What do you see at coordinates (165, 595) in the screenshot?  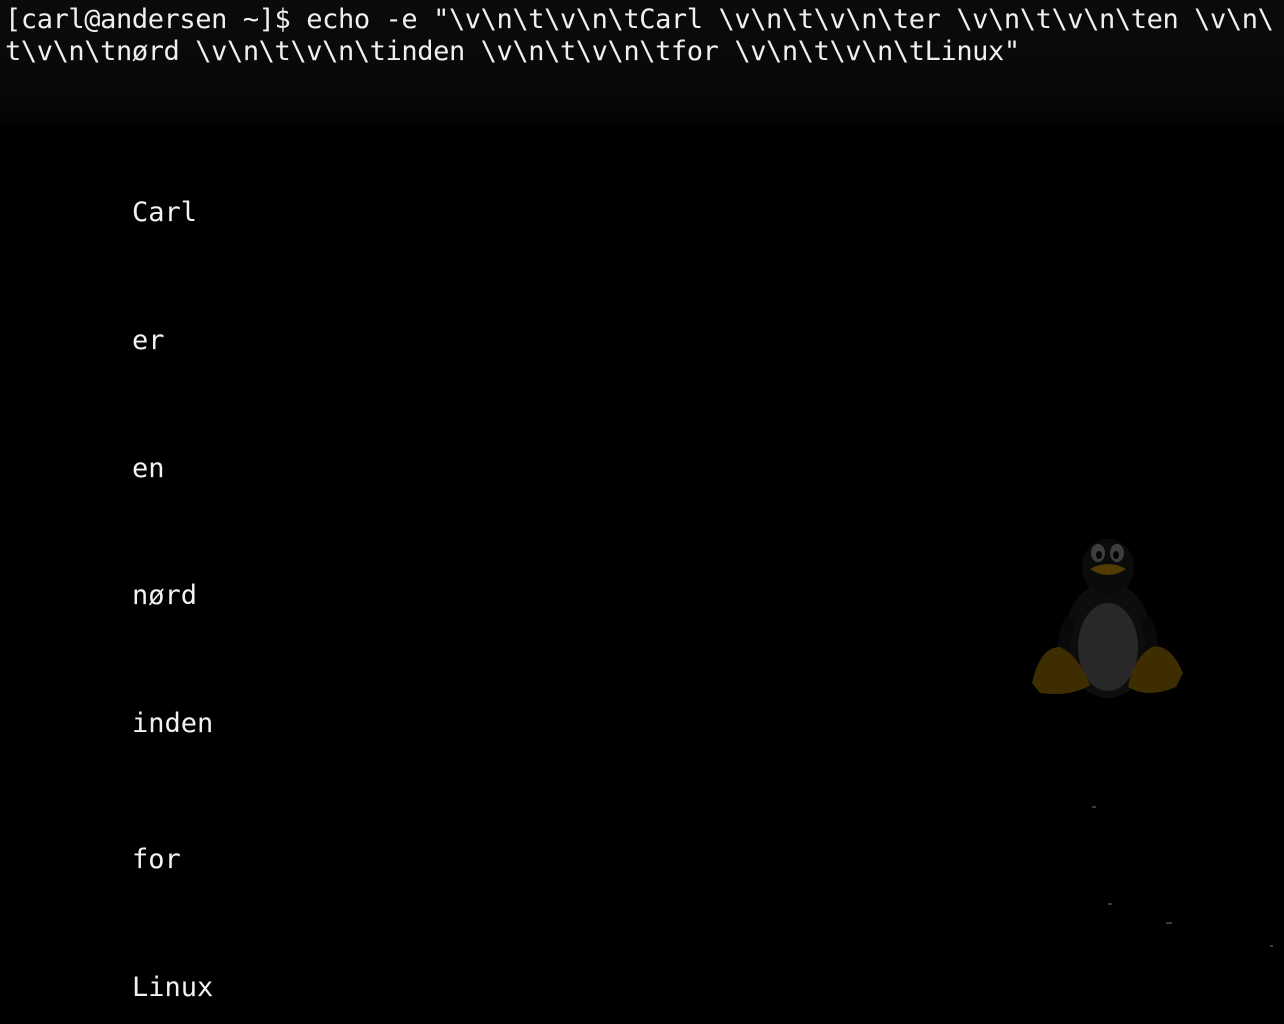 I see `output-line-nord: nørd` at bounding box center [165, 595].